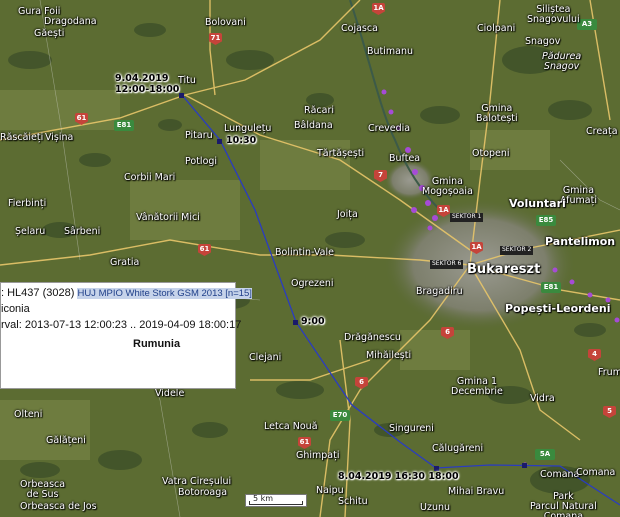  What do you see at coordinates (504, 269) in the screenshot?
I see `place-label: Bukareszt` at bounding box center [504, 269].